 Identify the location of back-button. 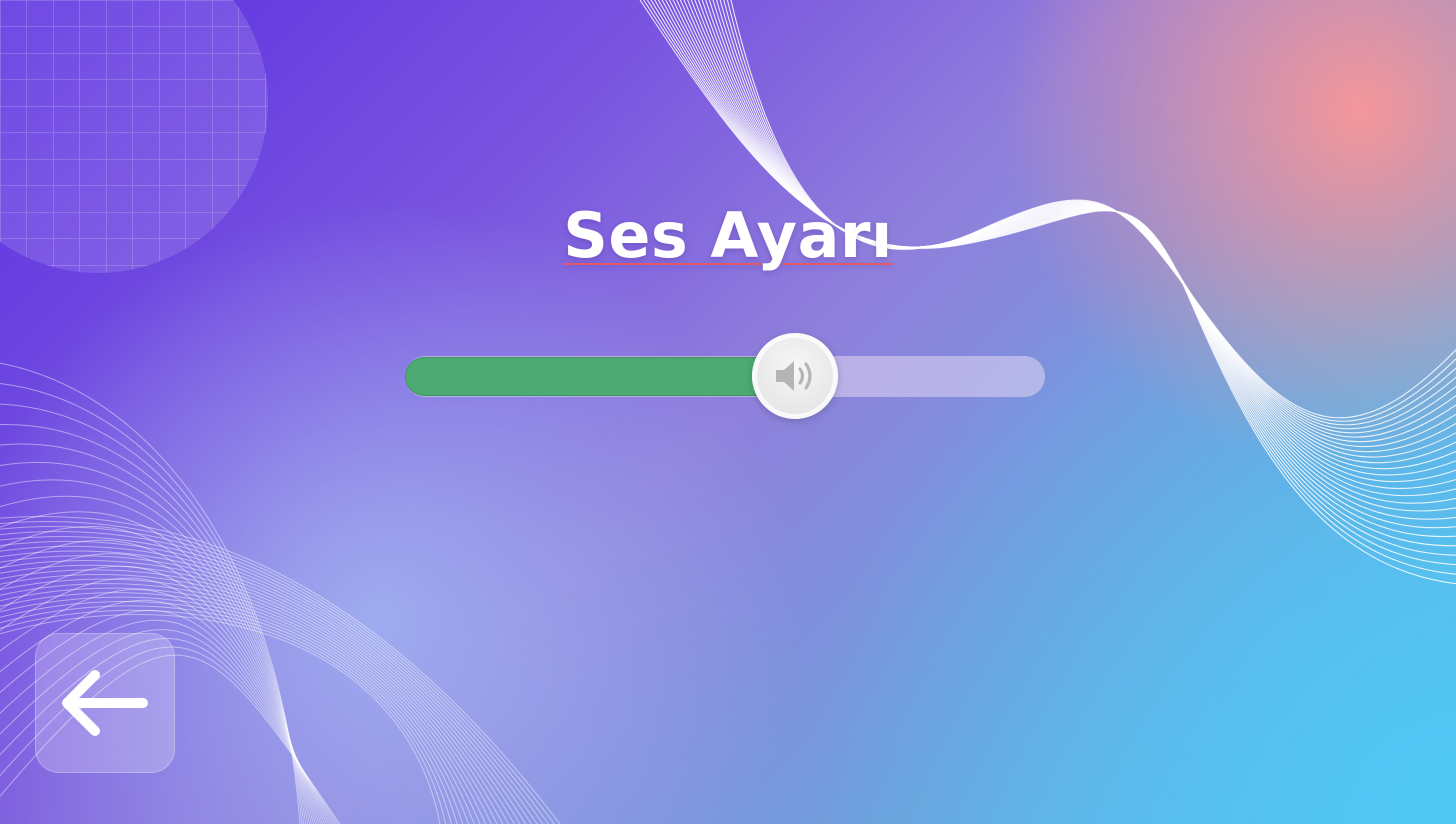
(105, 703).